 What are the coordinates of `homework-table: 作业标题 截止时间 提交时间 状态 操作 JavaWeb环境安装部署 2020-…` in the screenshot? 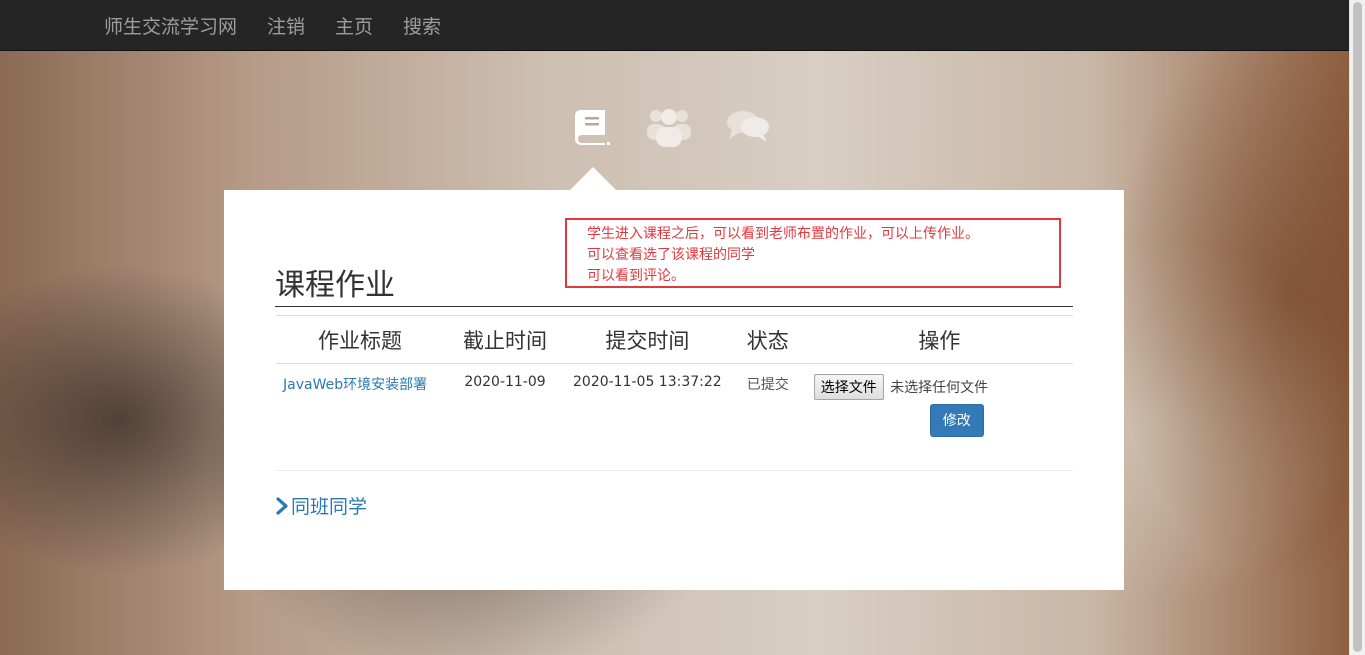 It's located at (674, 381).